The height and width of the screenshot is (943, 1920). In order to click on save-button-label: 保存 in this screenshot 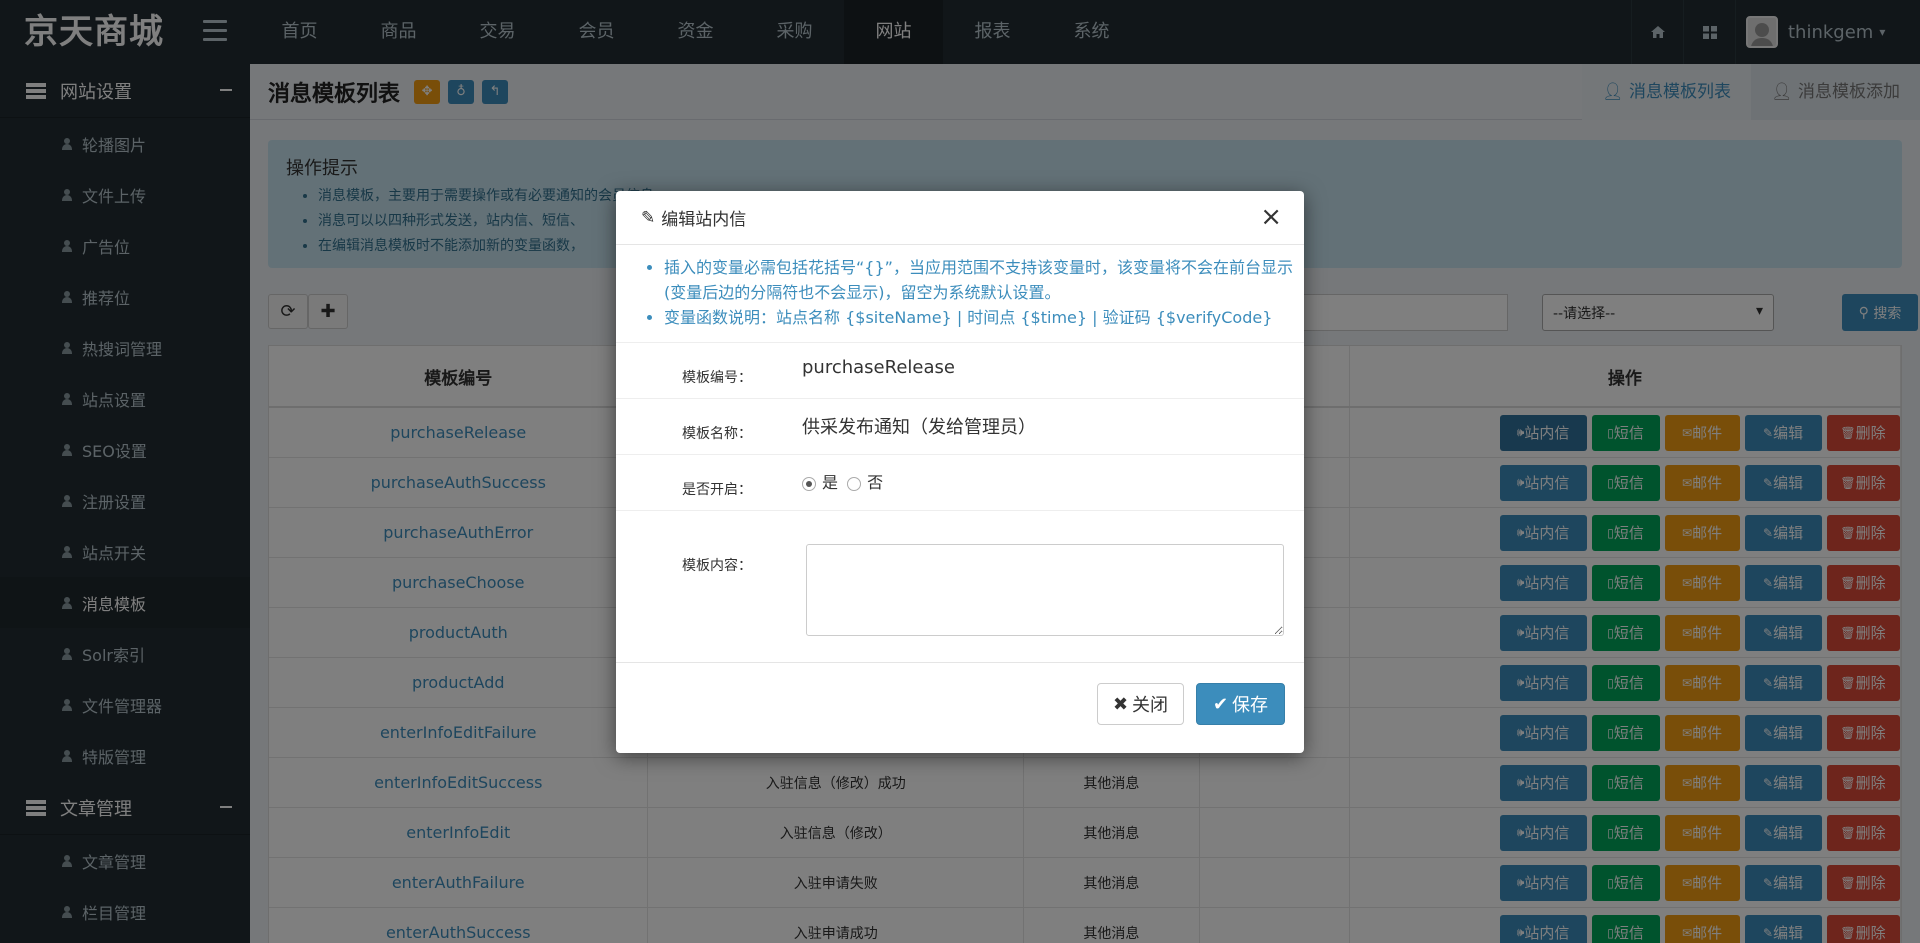, I will do `click(1250, 705)`.